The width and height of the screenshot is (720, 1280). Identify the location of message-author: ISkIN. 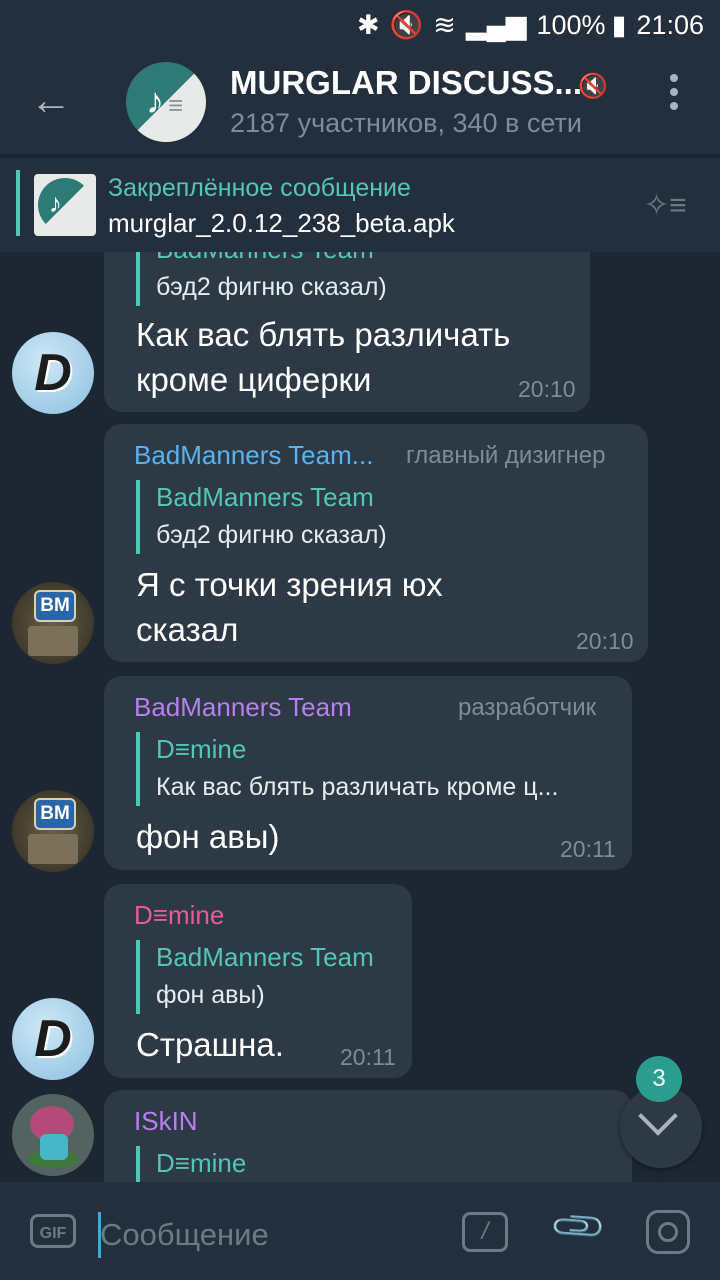
(166, 1121).